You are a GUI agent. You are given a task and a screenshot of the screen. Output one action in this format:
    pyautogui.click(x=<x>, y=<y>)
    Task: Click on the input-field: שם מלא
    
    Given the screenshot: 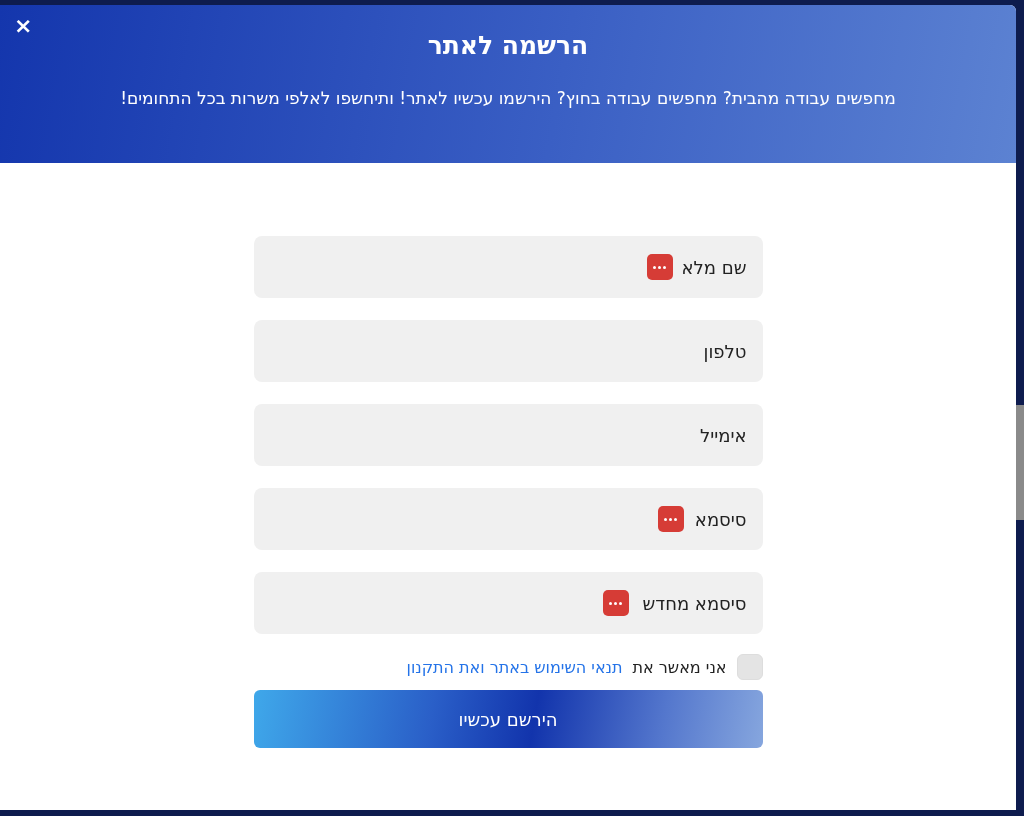 What is the action you would take?
    pyautogui.click(x=508, y=267)
    